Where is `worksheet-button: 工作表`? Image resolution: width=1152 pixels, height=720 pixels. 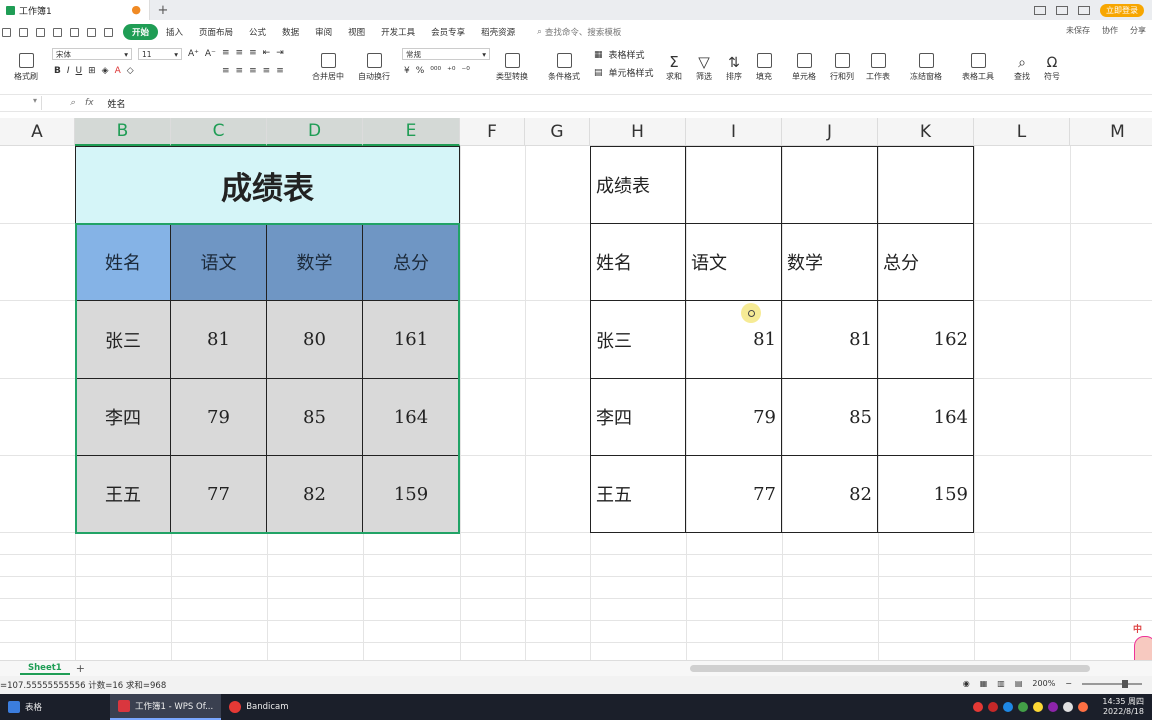
worksheet-button: 工作表 is located at coordinates (878, 64).